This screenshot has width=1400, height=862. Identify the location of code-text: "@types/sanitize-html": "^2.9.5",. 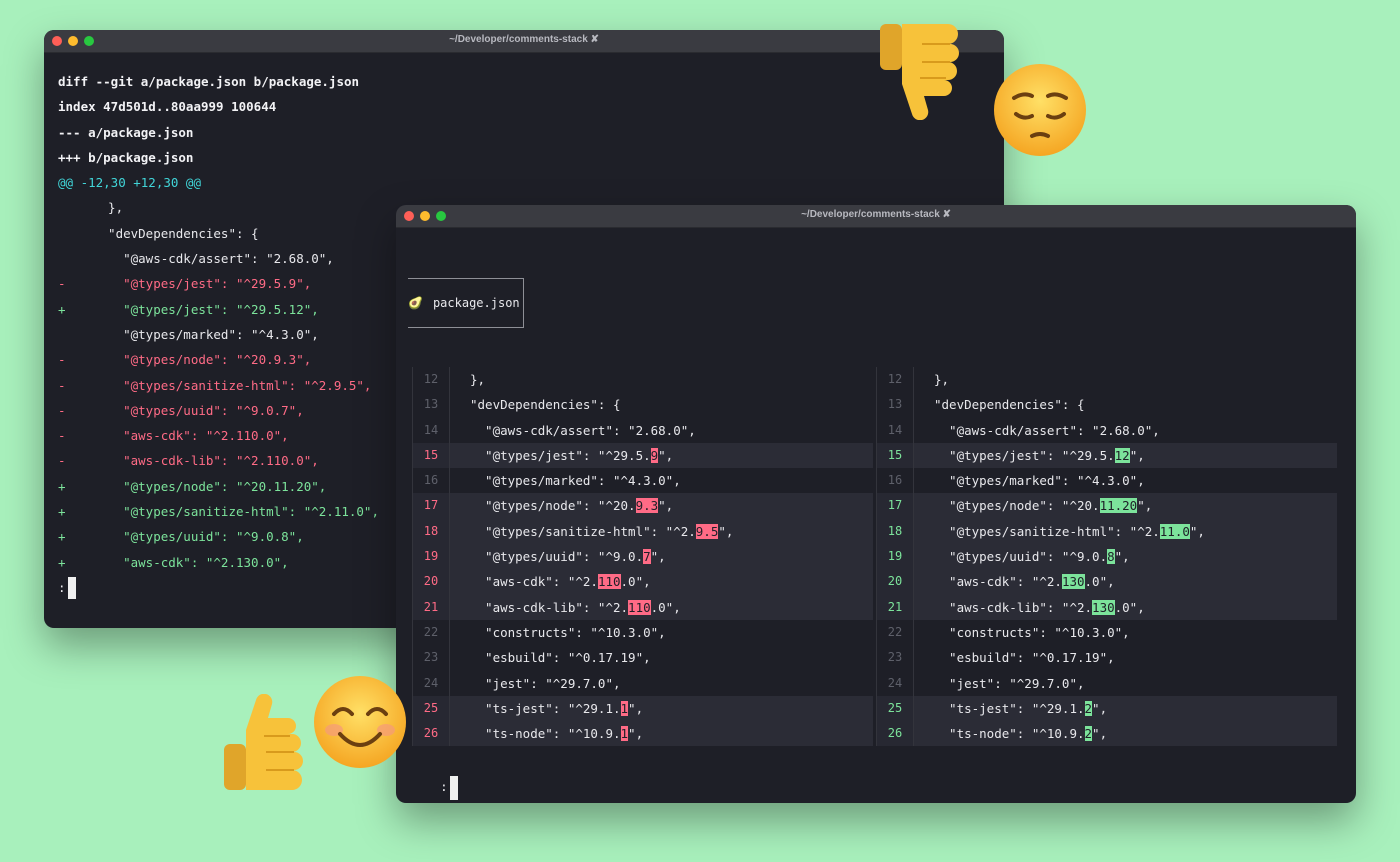
(661, 531).